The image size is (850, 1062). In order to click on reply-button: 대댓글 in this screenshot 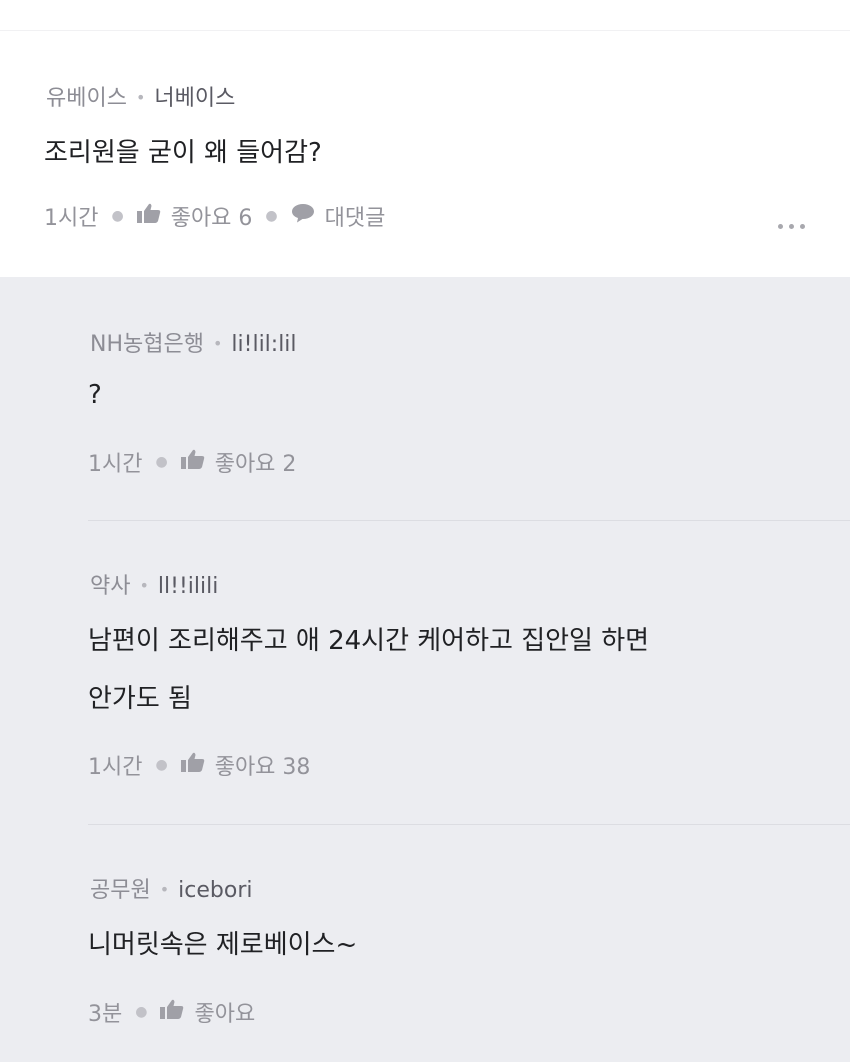, I will do `click(338, 216)`.